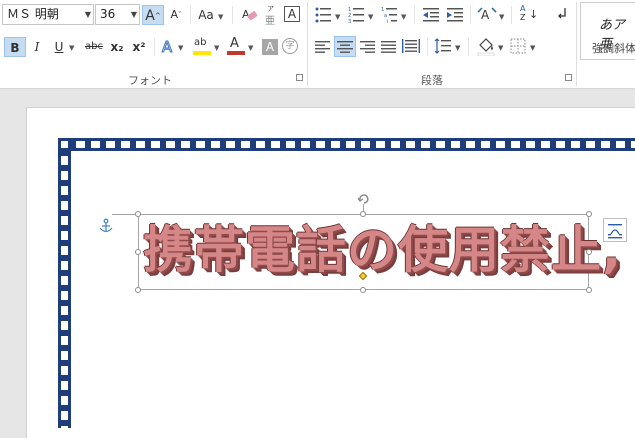 This screenshot has height=438, width=635. What do you see at coordinates (523, 17) in the screenshot?
I see `sort-z-icon: Z` at bounding box center [523, 17].